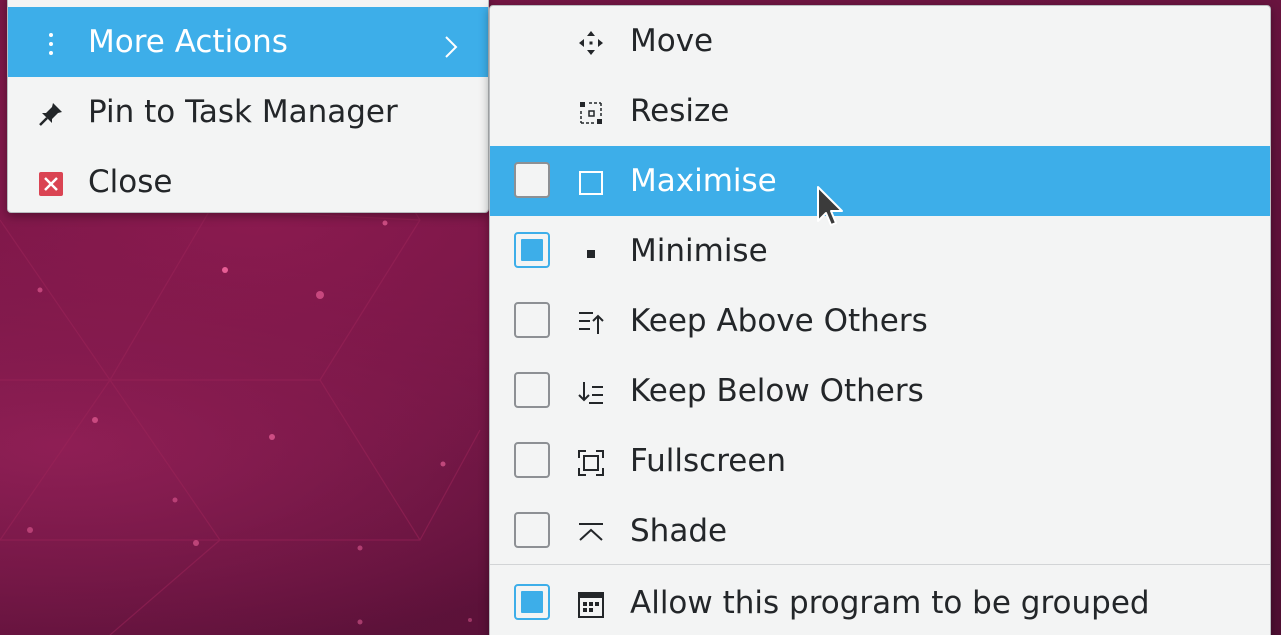 This screenshot has height=635, width=1281. I want to click on move-icon, so click(591, 41).